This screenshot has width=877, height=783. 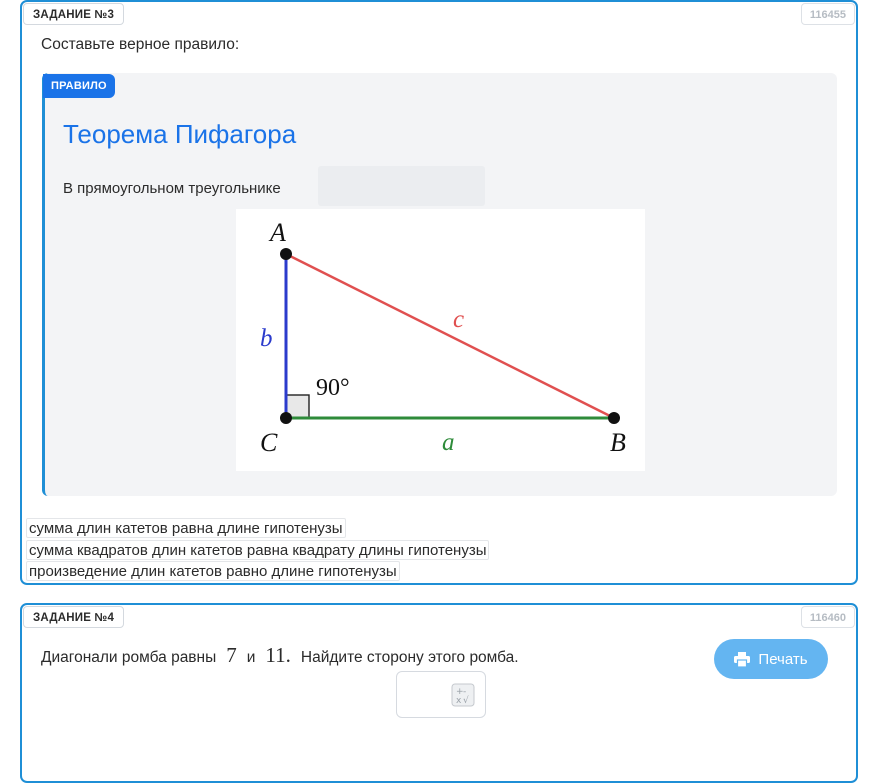 What do you see at coordinates (269, 442) in the screenshot?
I see `vertex-c-label: C` at bounding box center [269, 442].